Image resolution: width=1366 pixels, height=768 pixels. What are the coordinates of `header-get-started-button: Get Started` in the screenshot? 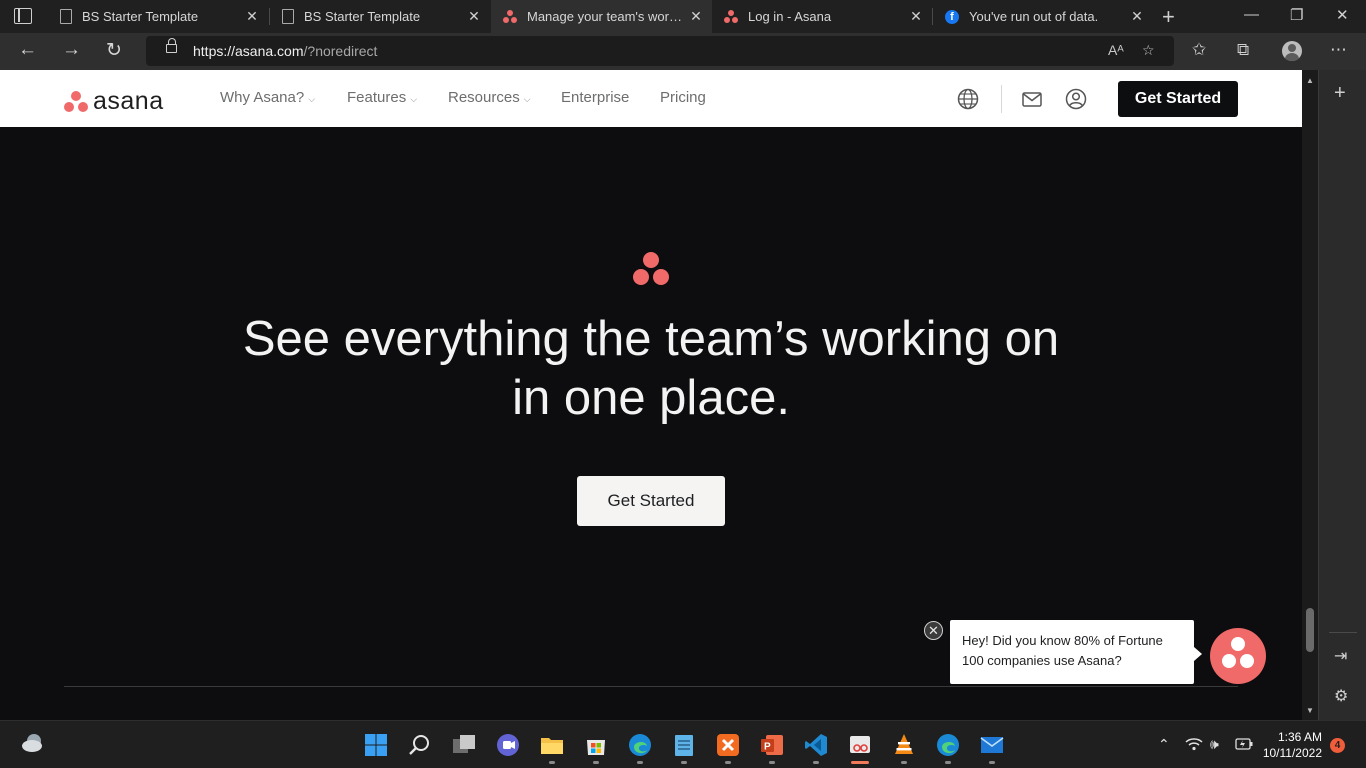 It's located at (1178, 99).